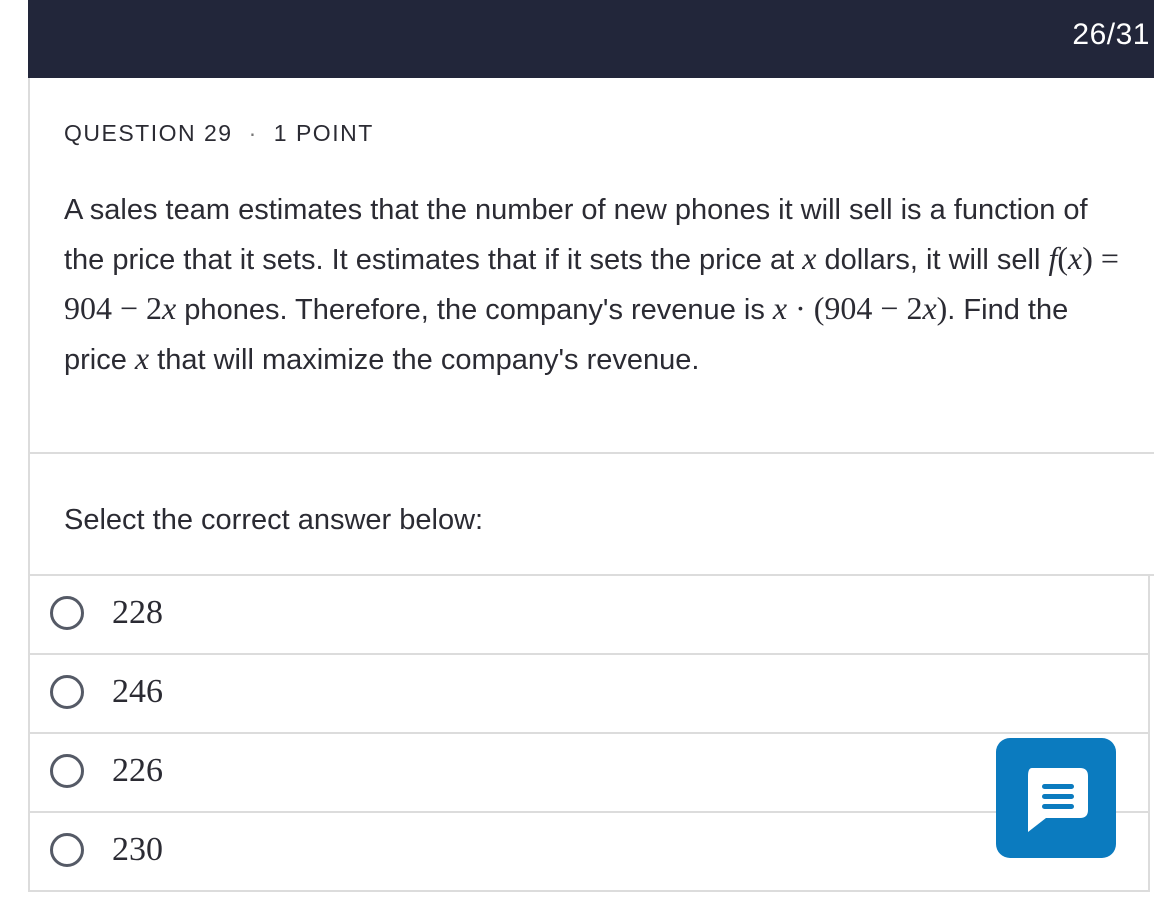 This screenshot has width=1154, height=924. Describe the element at coordinates (137, 849) in the screenshot. I see `option-label: 230` at that location.